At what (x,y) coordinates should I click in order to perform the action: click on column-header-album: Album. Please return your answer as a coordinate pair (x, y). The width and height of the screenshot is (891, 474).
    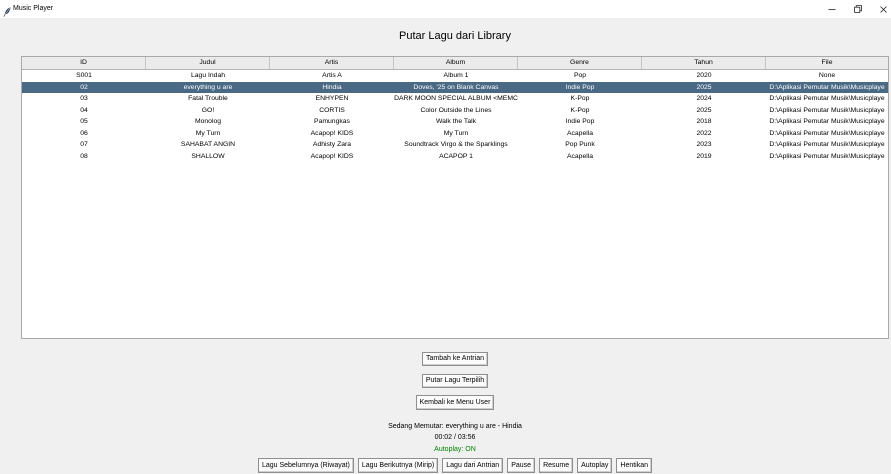
    Looking at the image, I should click on (456, 63).